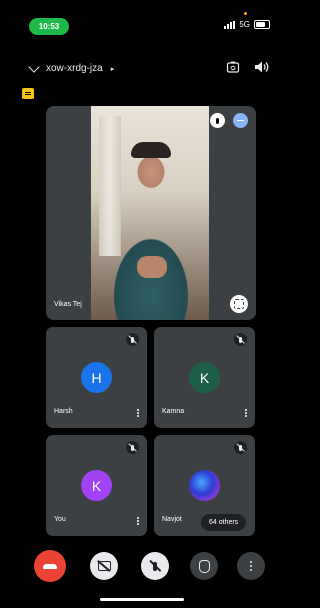 The image size is (320, 608). Describe the element at coordinates (233, 67) in the screenshot. I see `switch-camera-icon` at that location.